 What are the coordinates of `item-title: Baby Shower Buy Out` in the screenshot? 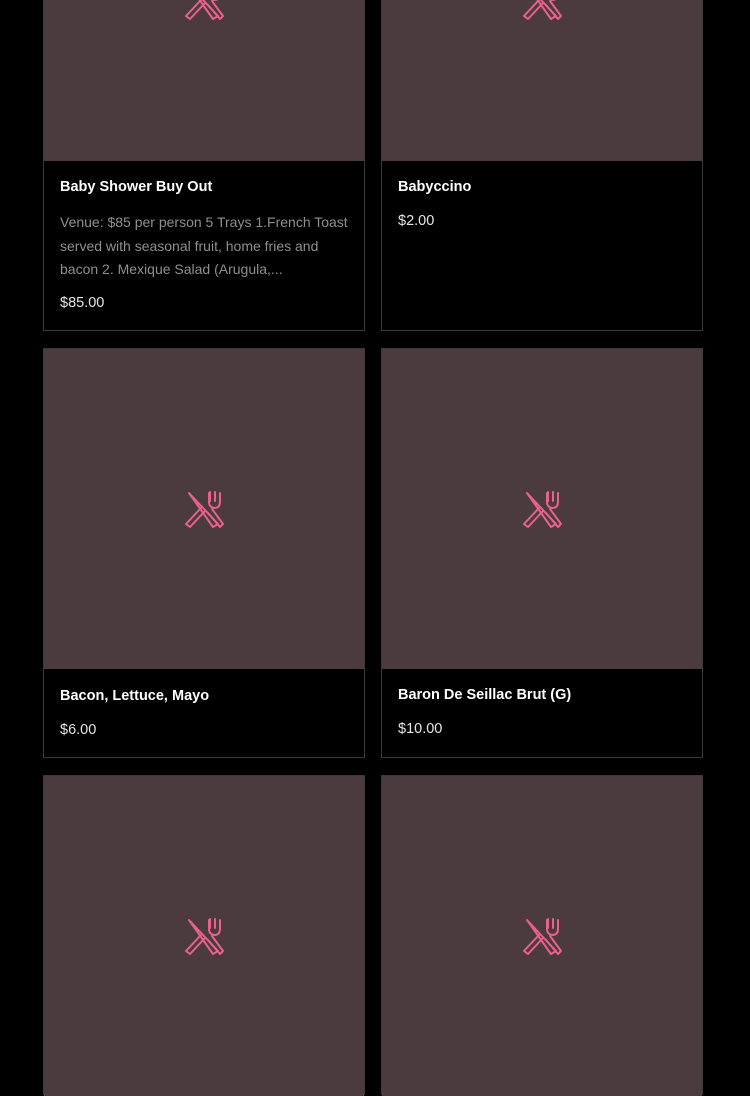 It's located at (136, 187).